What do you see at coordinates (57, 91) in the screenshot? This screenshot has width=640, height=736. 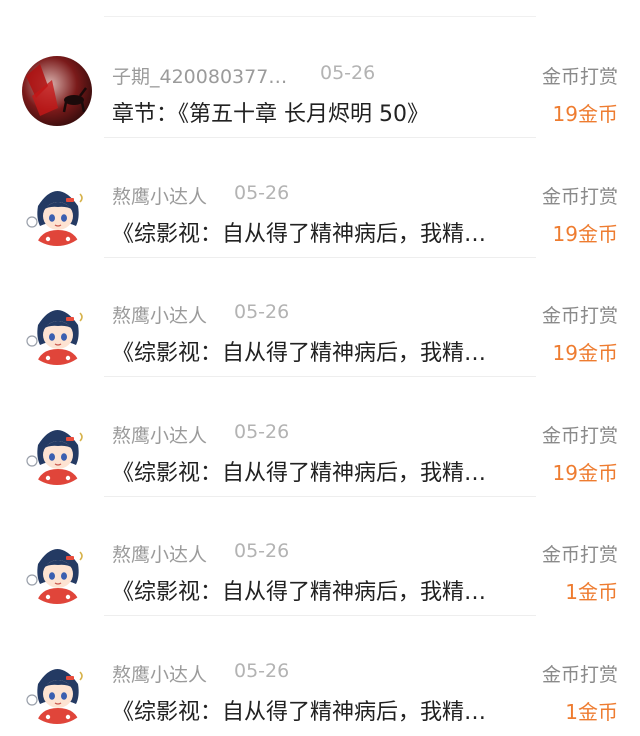 I see `avatar-dark-art` at bounding box center [57, 91].